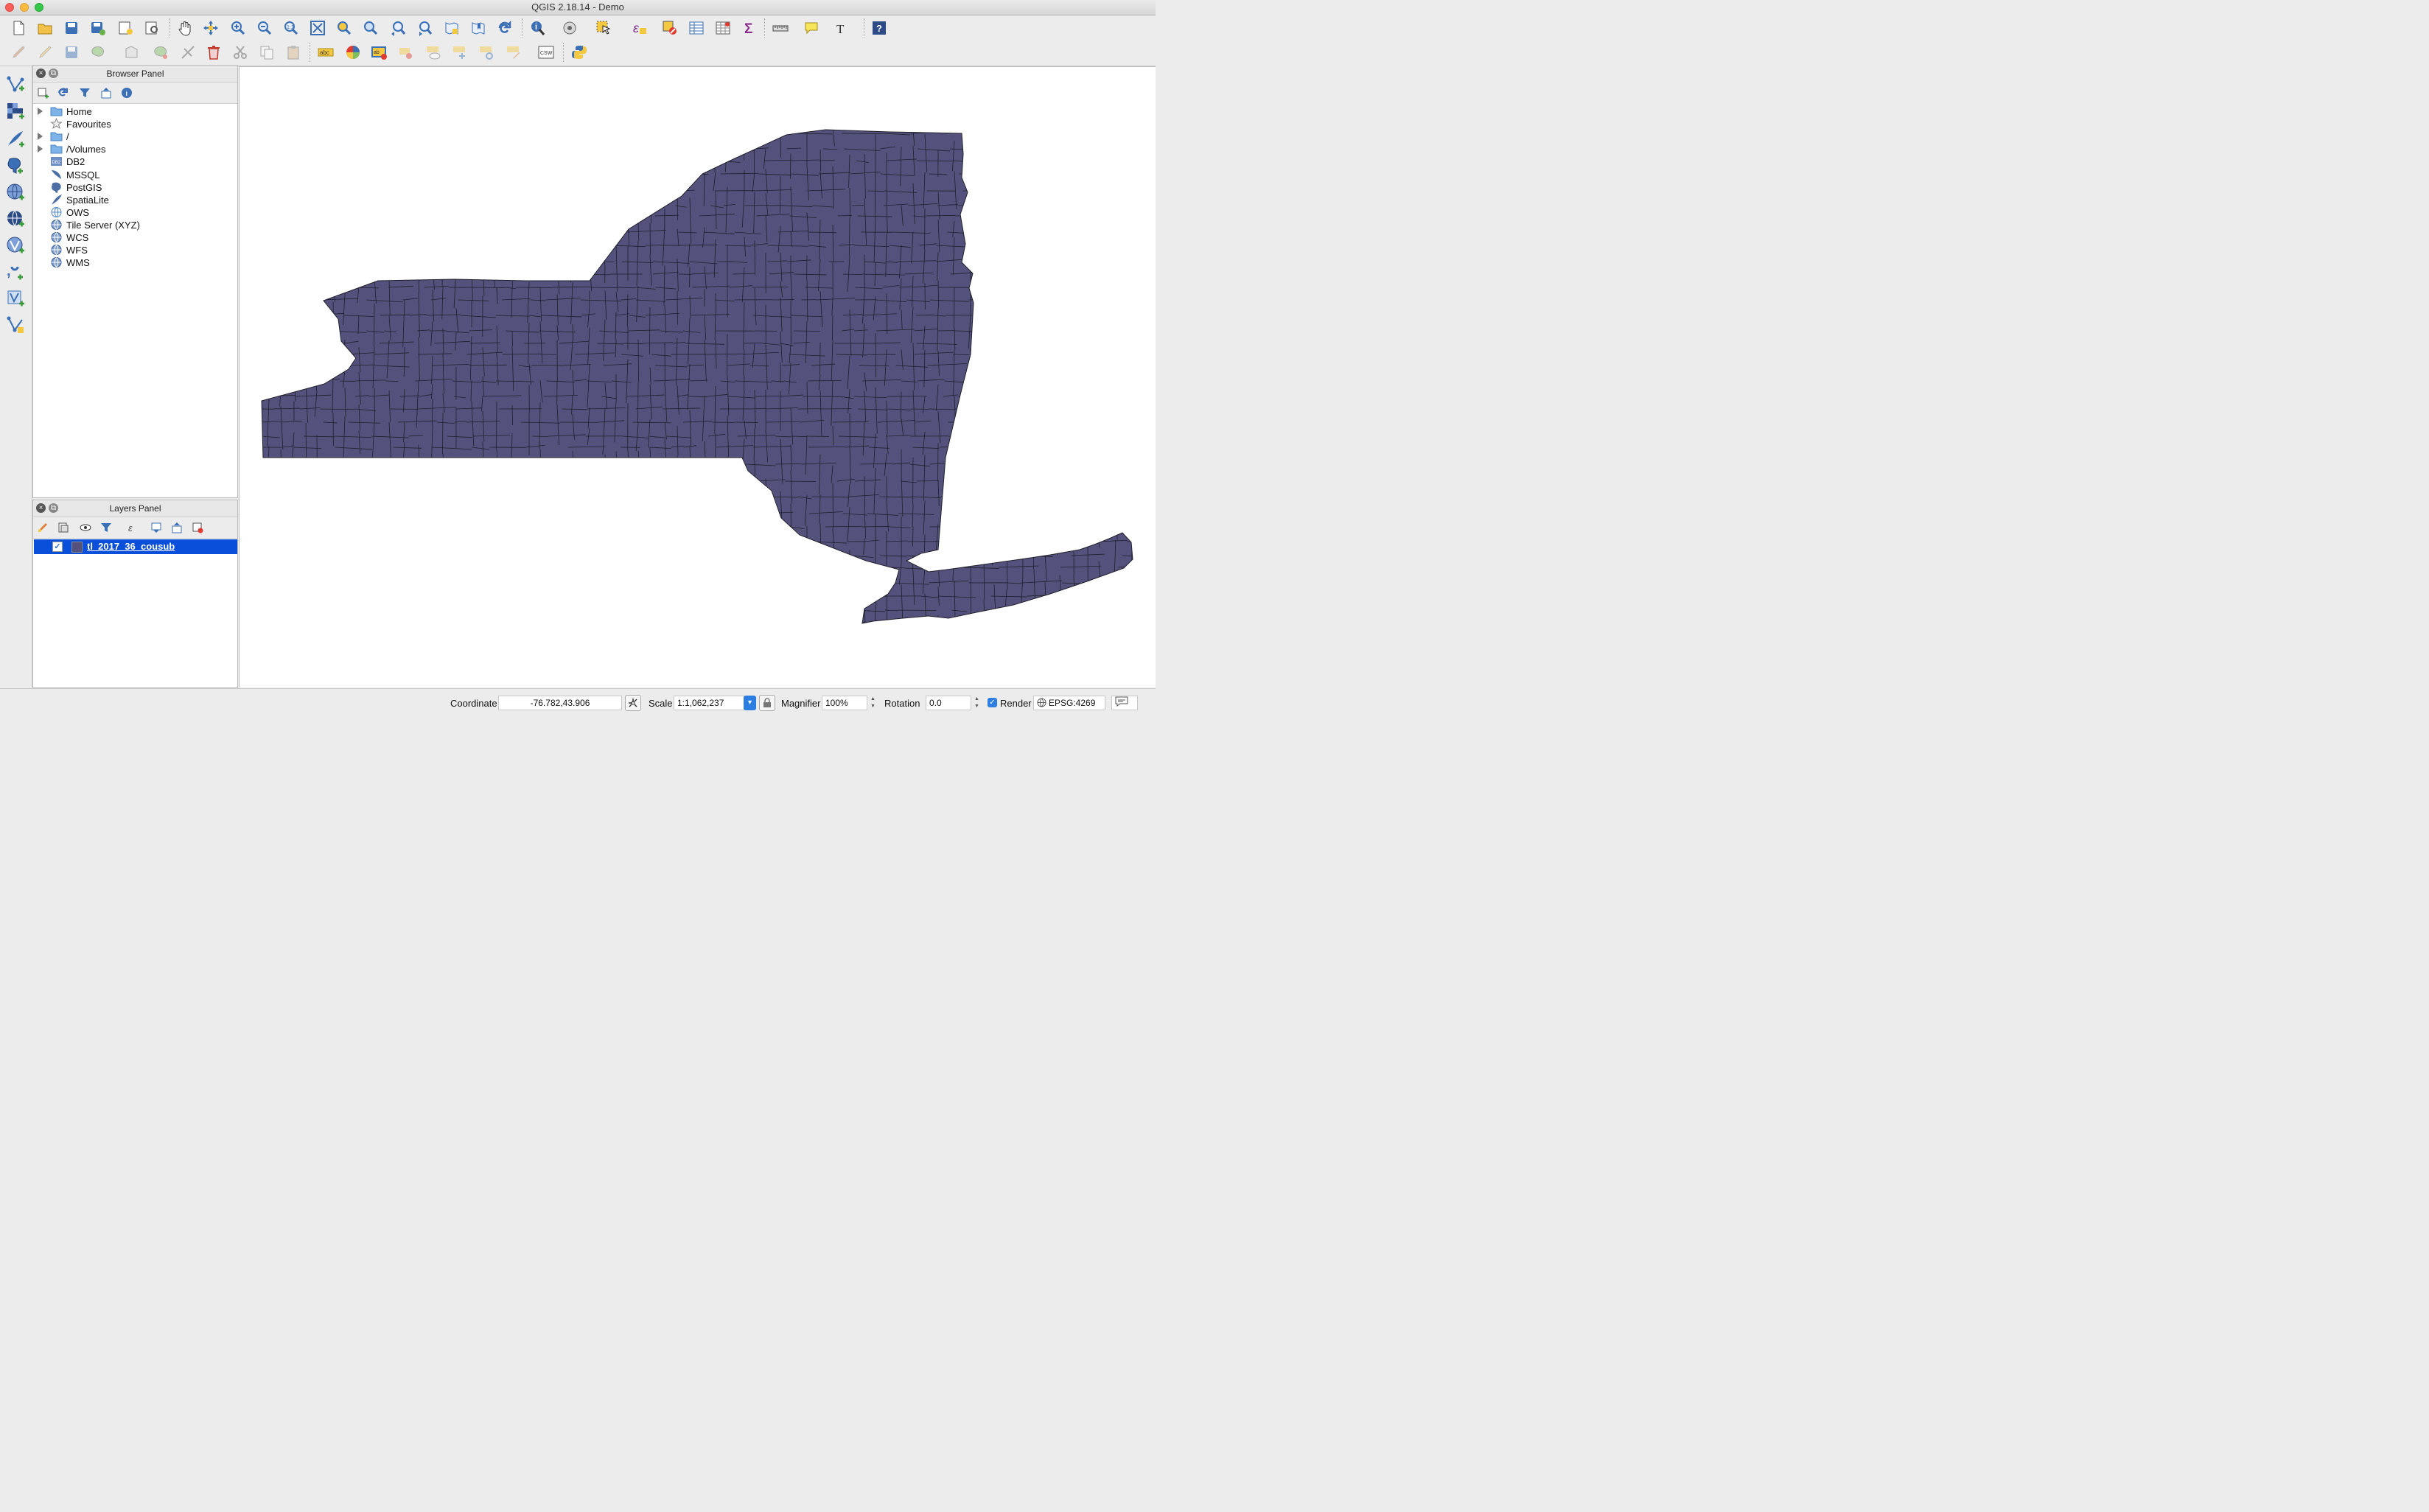  Describe the element at coordinates (16, 272) in the screenshot. I see `add-delimited-text-icon: ,` at that location.